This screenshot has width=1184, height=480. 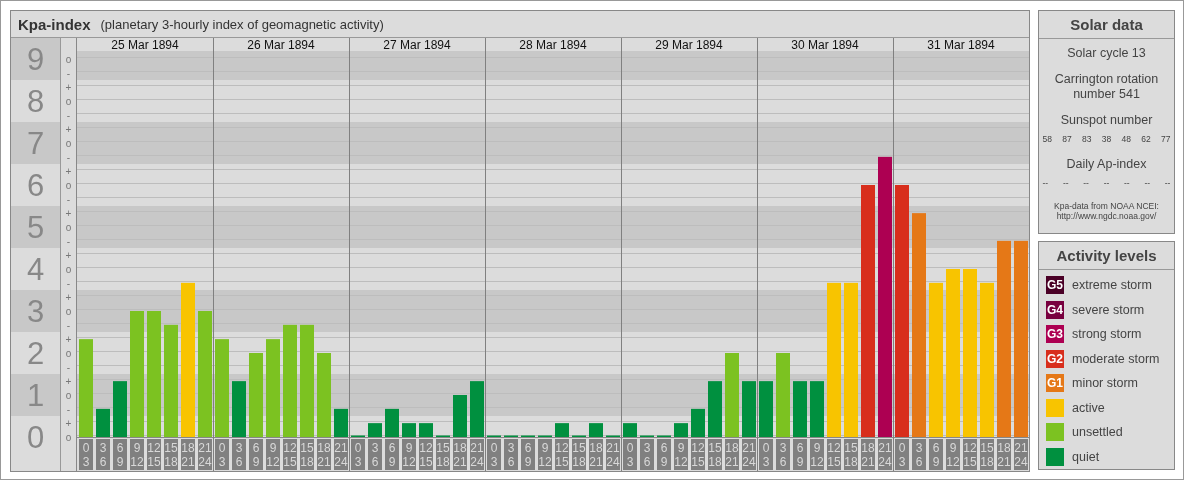 I want to click on source-note: Kpa-data from NOAA NCEI:, so click(x=1106, y=206).